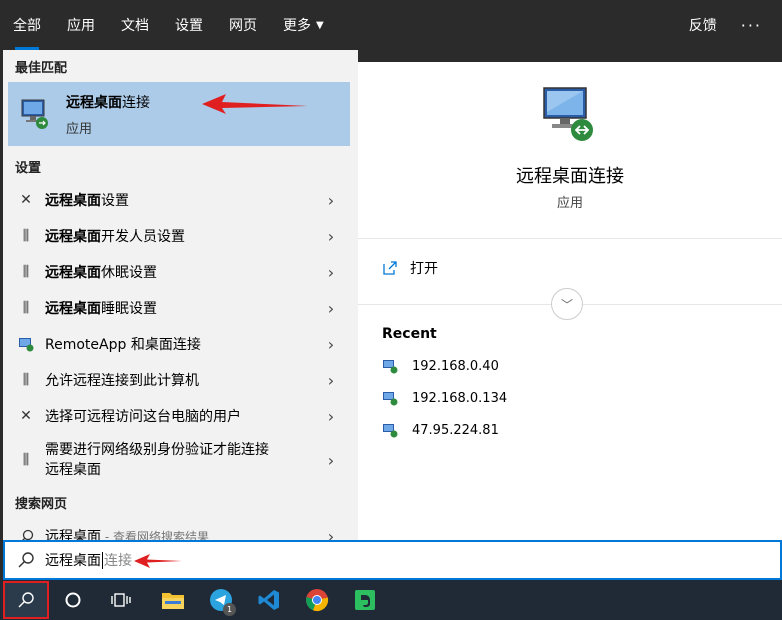 This screenshot has width=782, height=620. I want to click on search-typed-text: 远程桌面, so click(73, 561).